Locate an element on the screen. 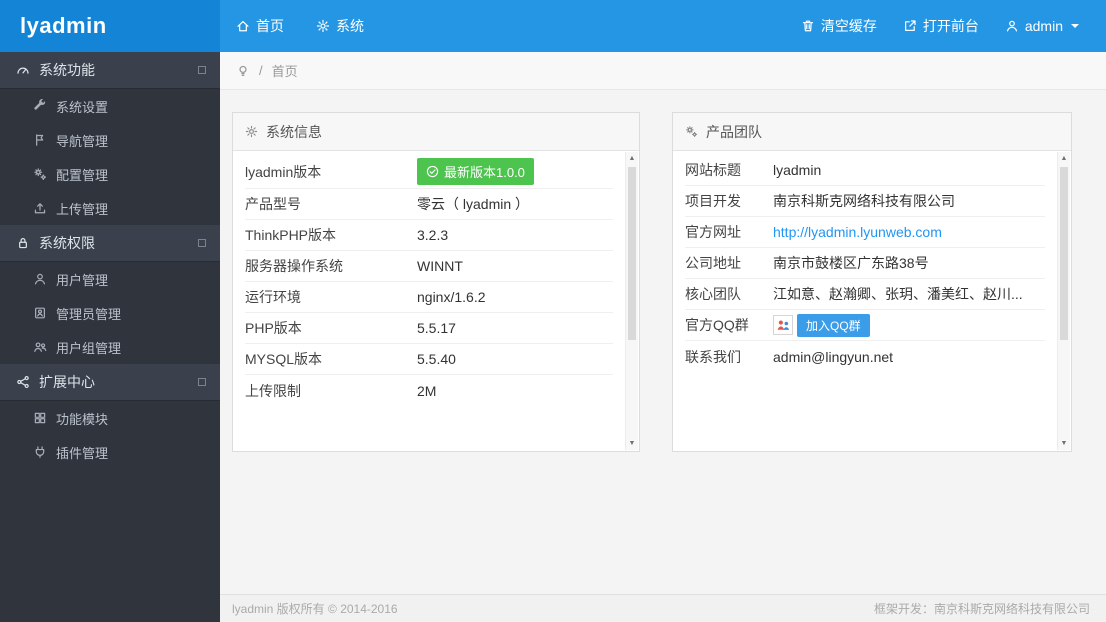 Image resolution: width=1106 pixels, height=622 pixels. row-value: nginx/1.6.2 is located at coordinates (451, 297).